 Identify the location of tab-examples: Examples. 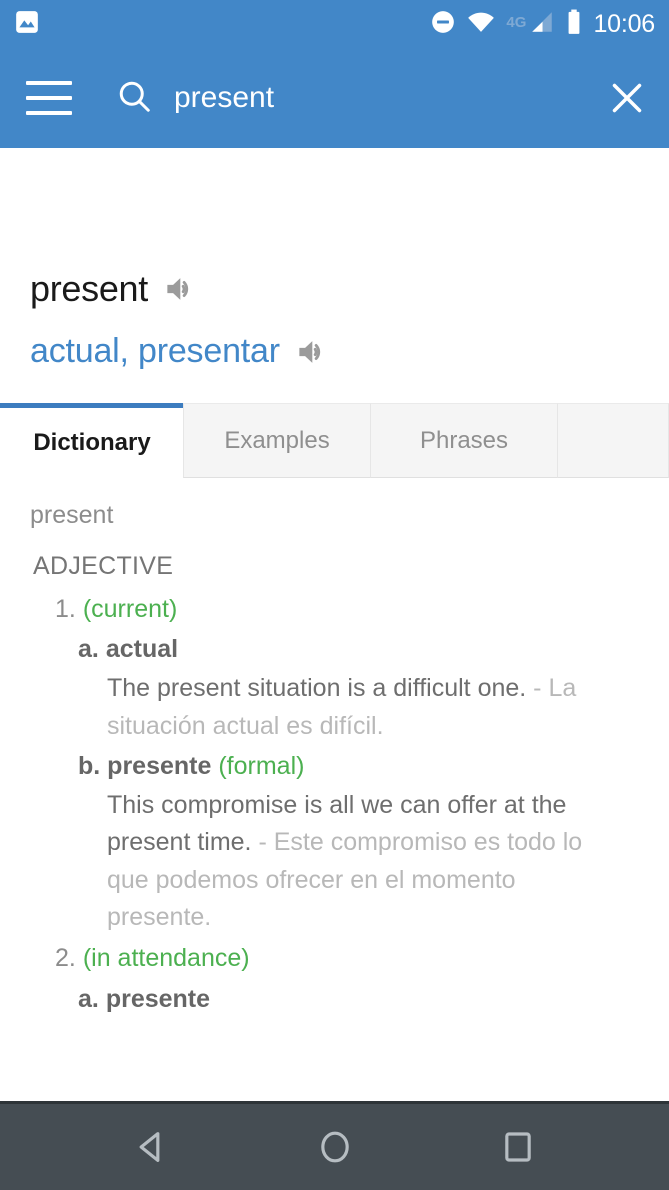
(277, 440).